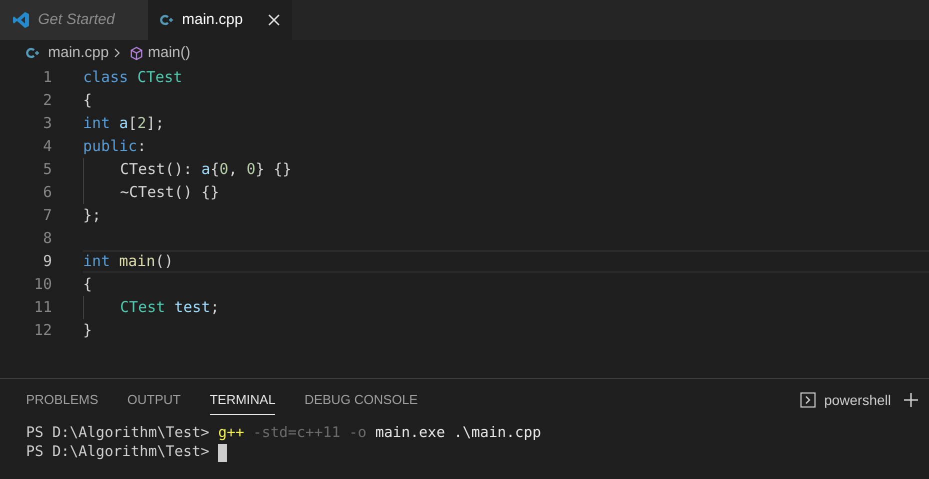 The width and height of the screenshot is (929, 479). Describe the element at coordinates (284, 433) in the screenshot. I see `terminal-line: PS D:\Algorithm\Test> g++ -std=c++11 -o main.exe .\main.cpp` at that location.